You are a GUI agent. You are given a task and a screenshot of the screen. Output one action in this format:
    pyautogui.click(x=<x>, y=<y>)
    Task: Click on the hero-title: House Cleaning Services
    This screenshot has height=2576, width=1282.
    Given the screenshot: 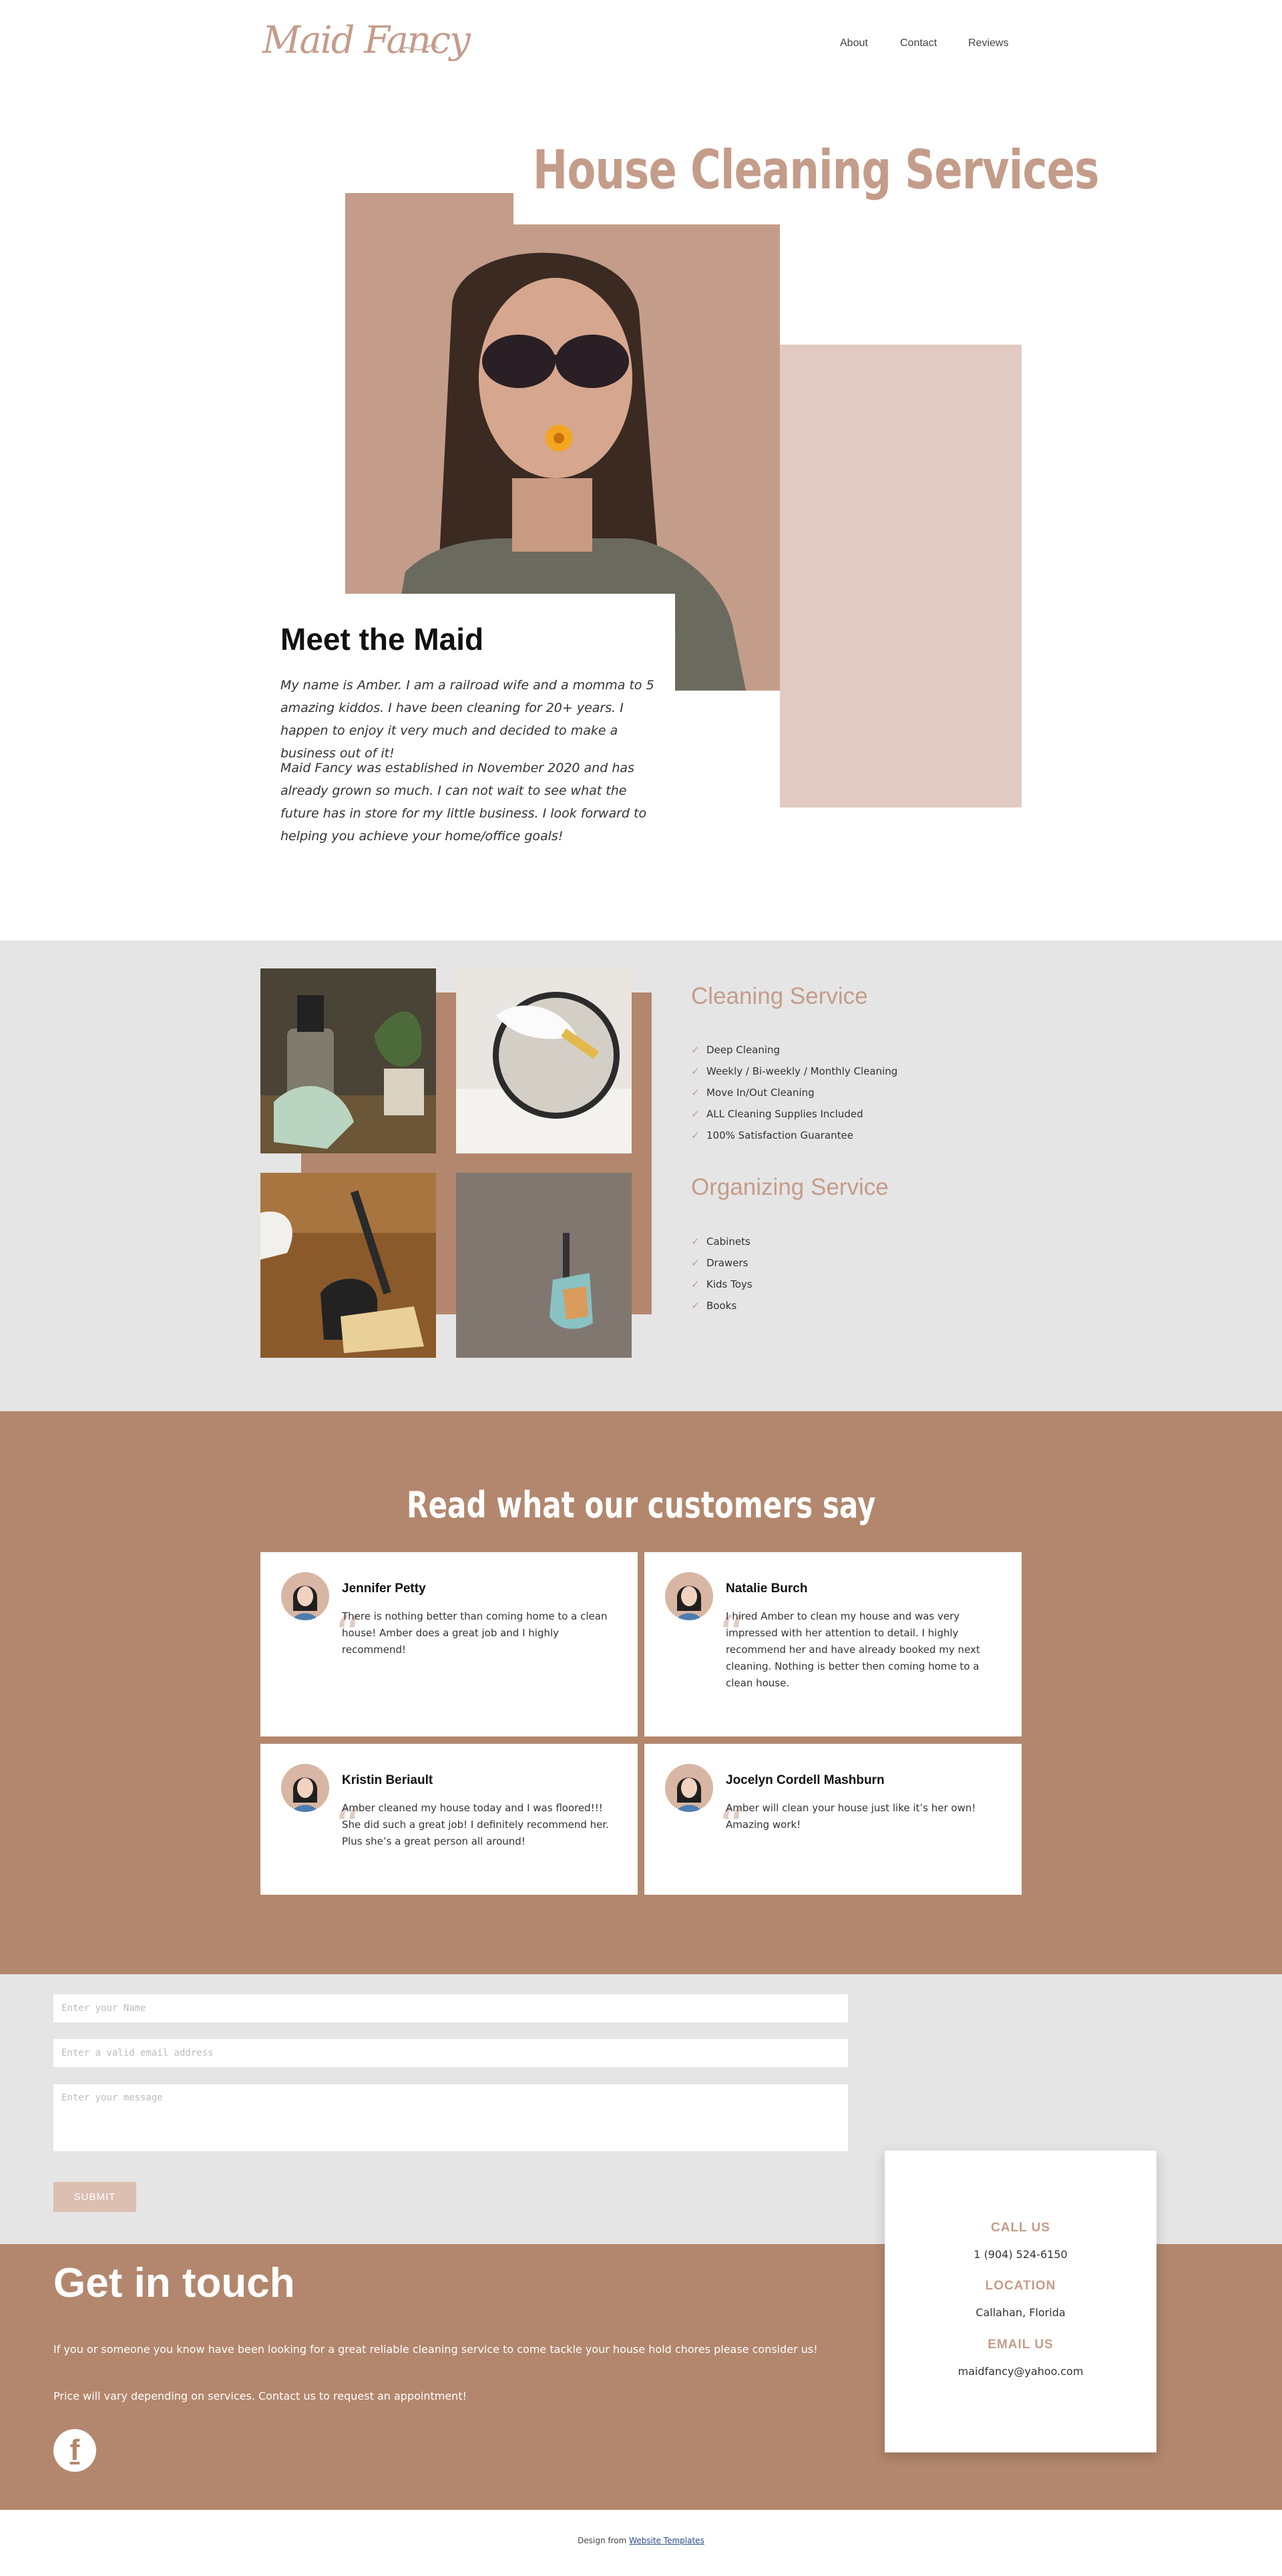 What is the action you would take?
    pyautogui.click(x=816, y=170)
    